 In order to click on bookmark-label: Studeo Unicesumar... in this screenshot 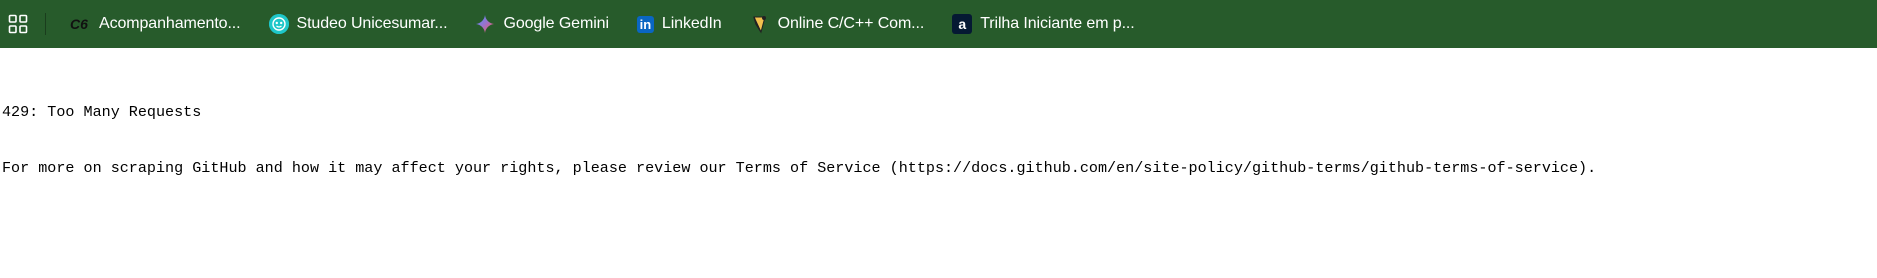, I will do `click(372, 23)`.